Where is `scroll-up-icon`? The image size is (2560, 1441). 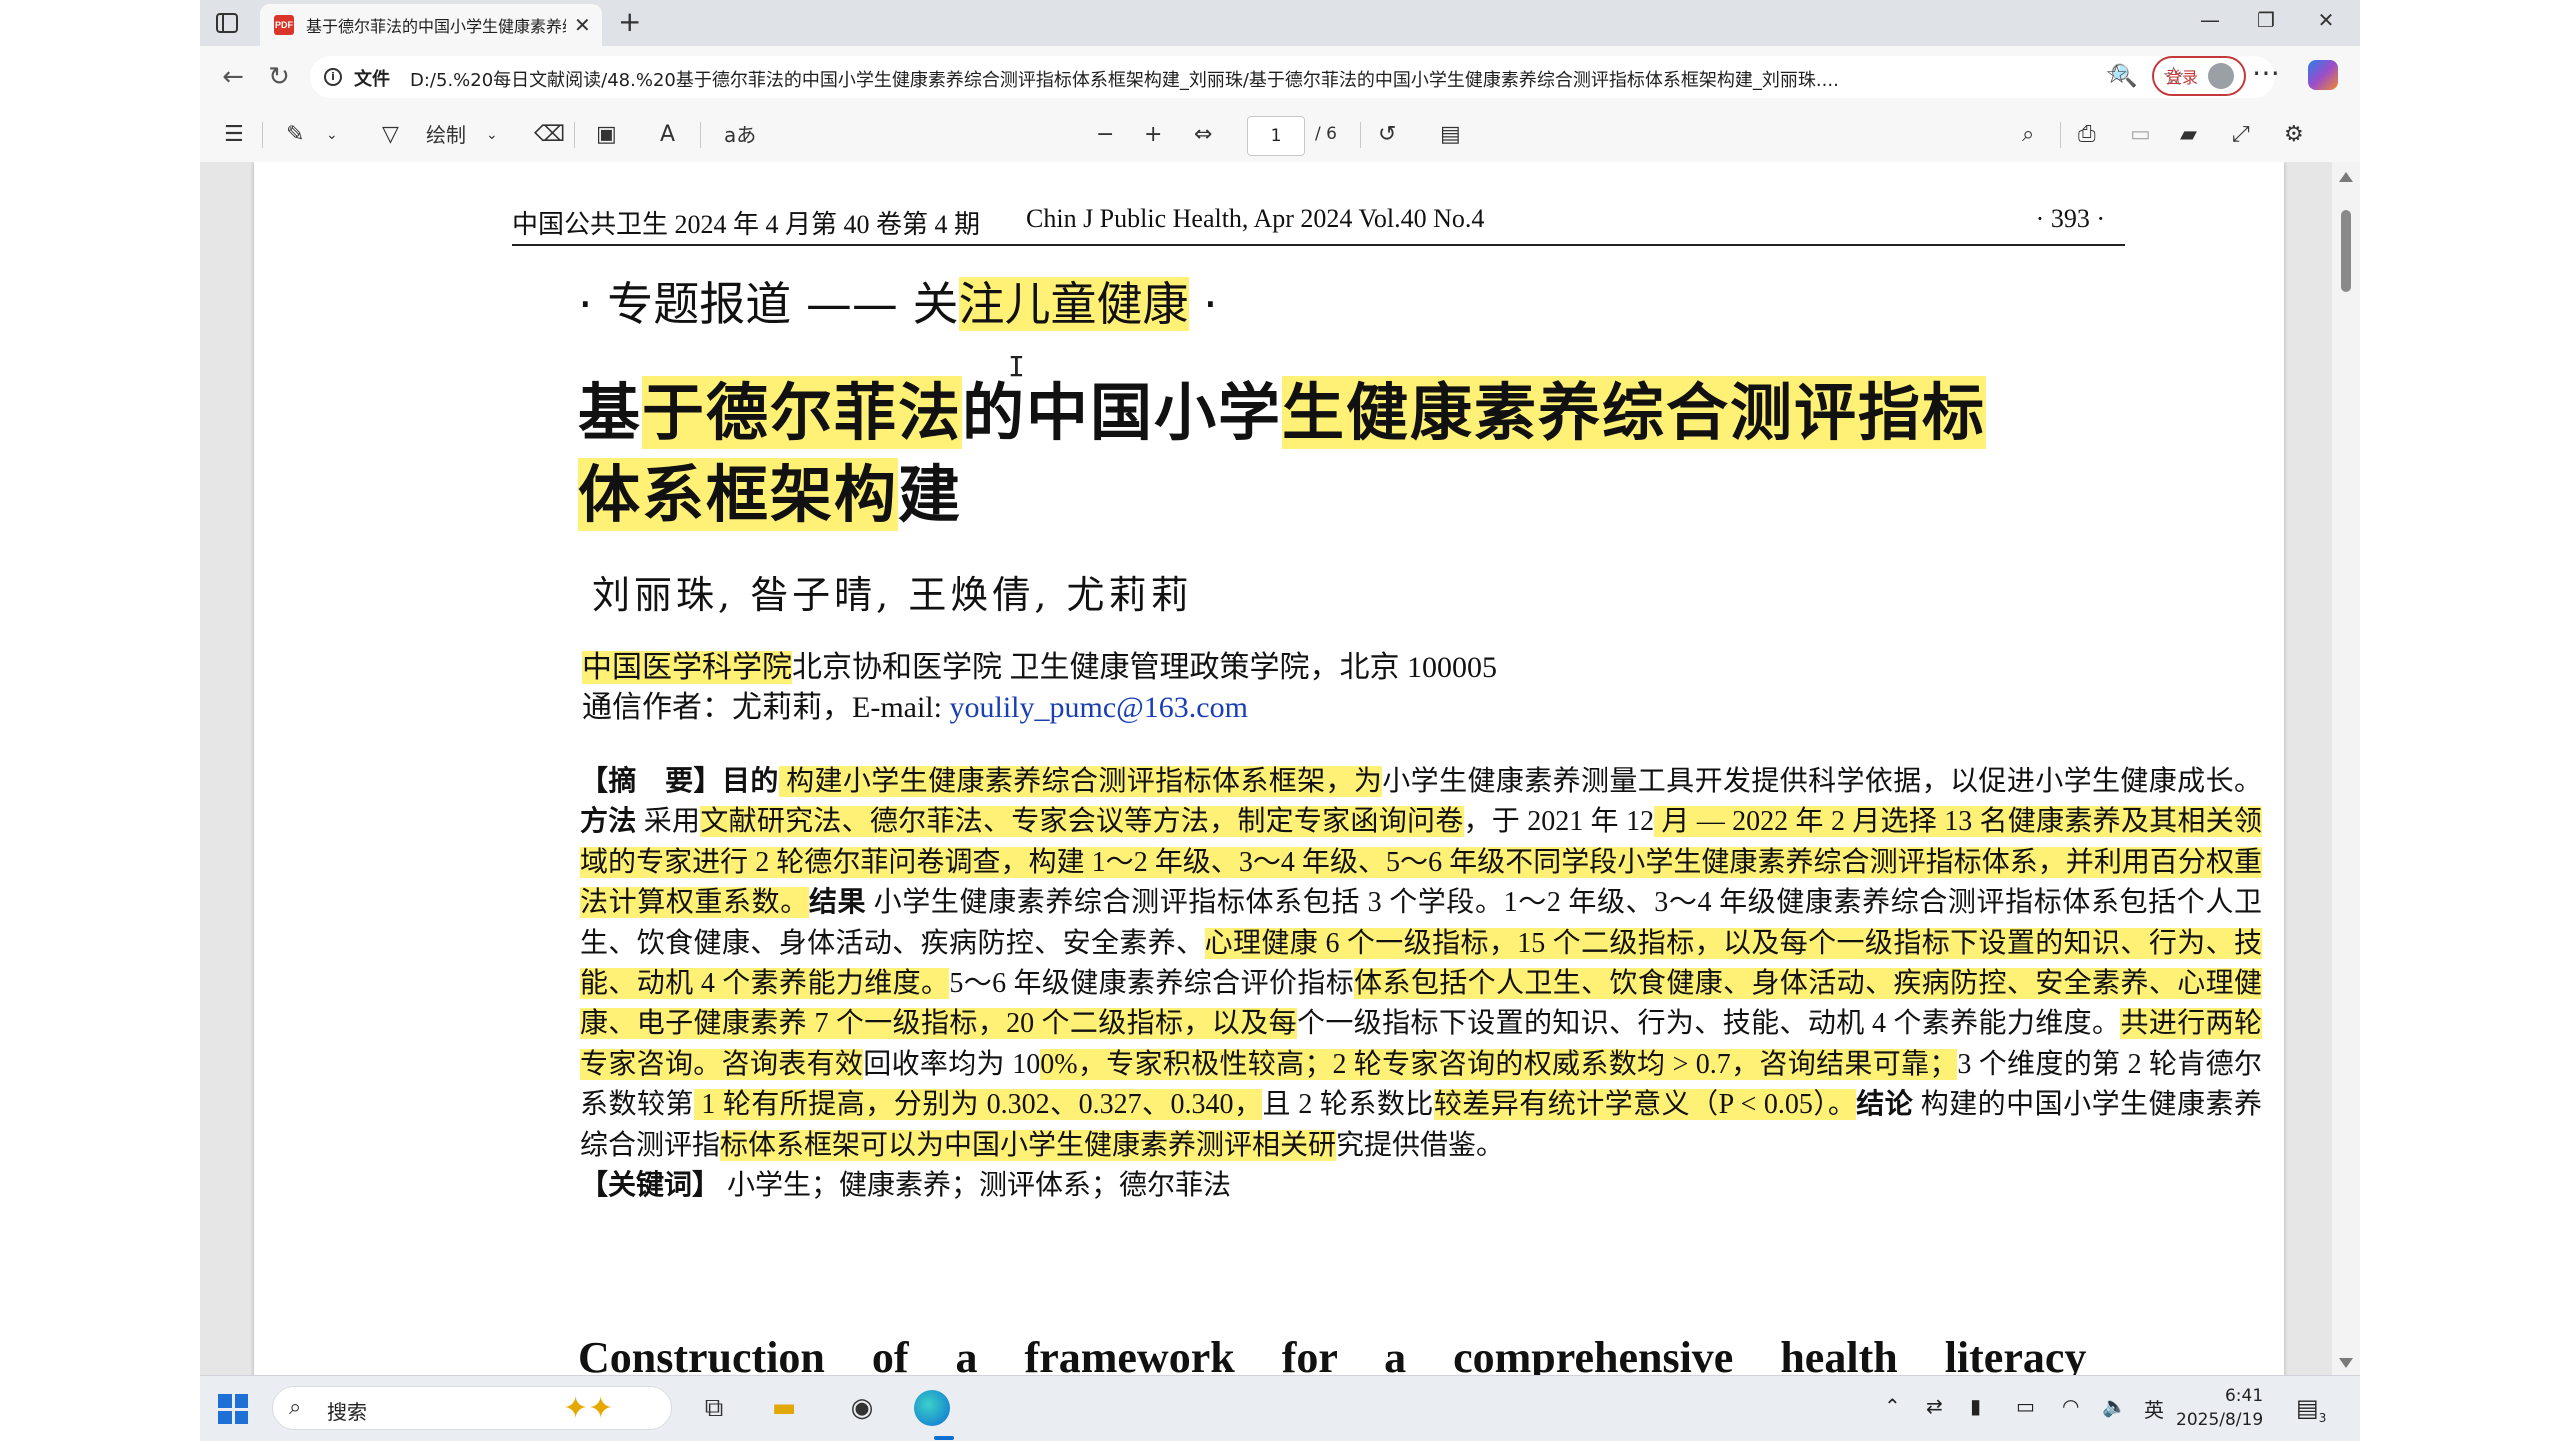
scroll-up-icon is located at coordinates (2346, 177).